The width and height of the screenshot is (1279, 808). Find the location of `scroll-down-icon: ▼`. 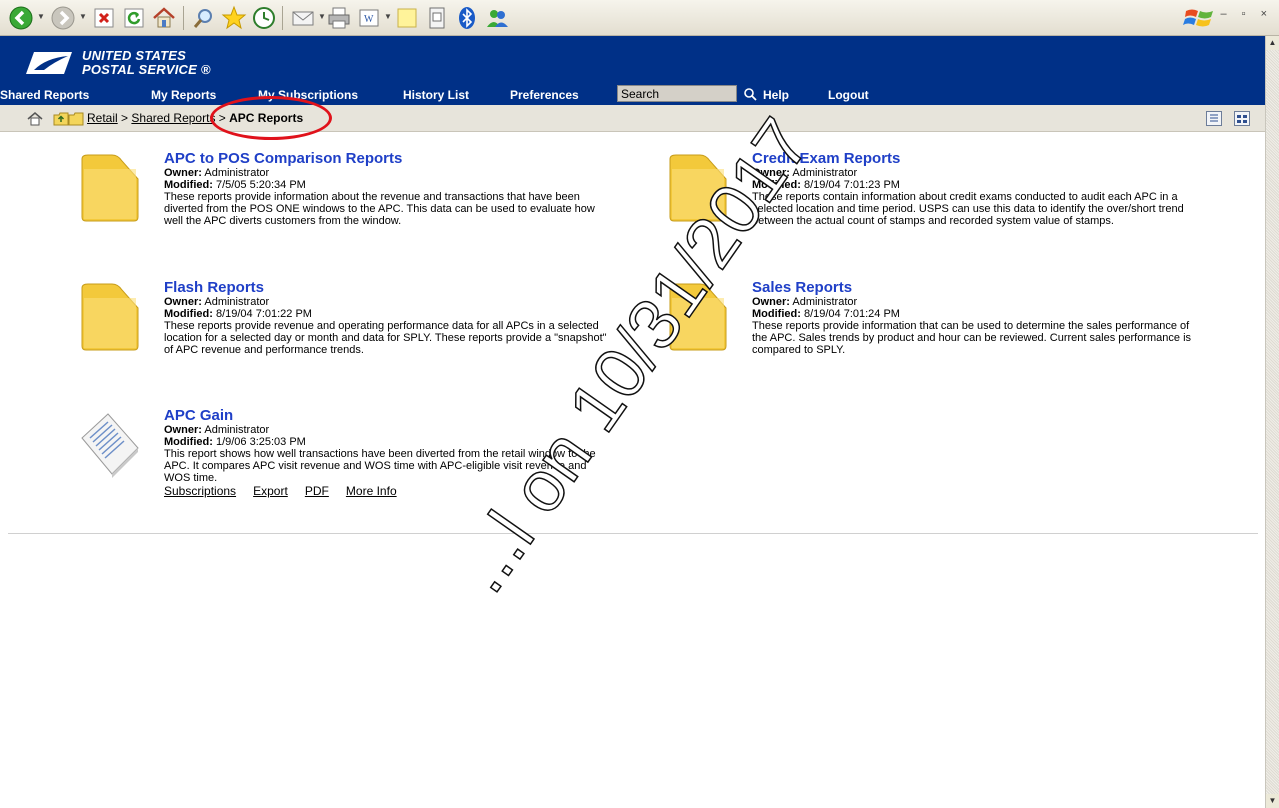

scroll-down-icon: ▼ is located at coordinates (1272, 801).